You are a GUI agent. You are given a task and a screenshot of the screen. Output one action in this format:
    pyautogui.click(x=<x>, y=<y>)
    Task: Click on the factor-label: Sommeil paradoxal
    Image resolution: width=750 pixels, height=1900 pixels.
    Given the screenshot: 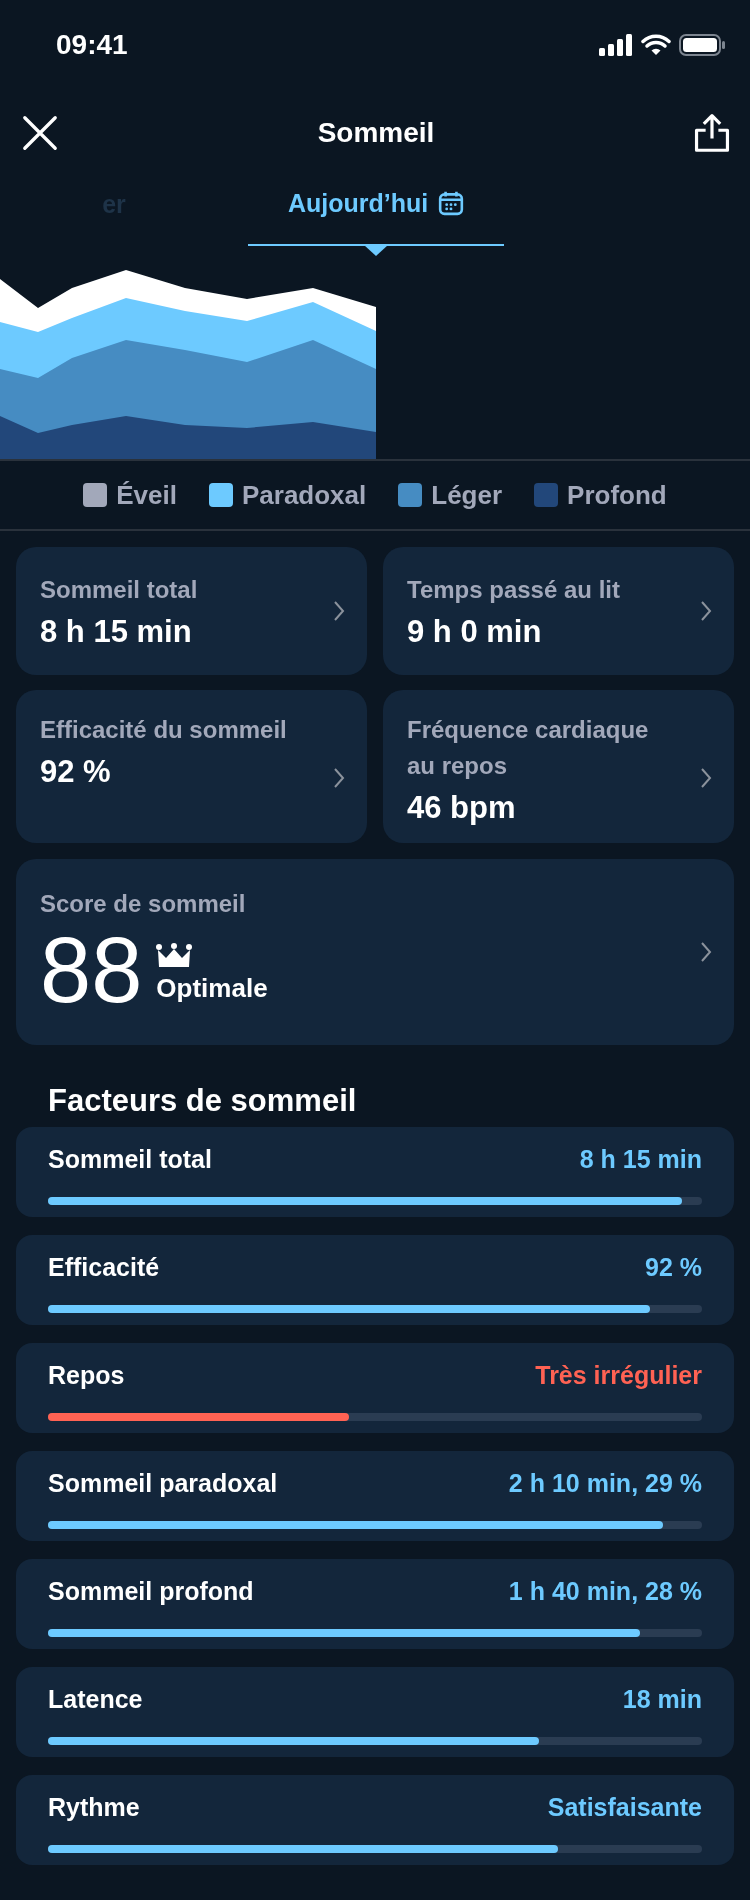 What is the action you would take?
    pyautogui.click(x=163, y=1484)
    